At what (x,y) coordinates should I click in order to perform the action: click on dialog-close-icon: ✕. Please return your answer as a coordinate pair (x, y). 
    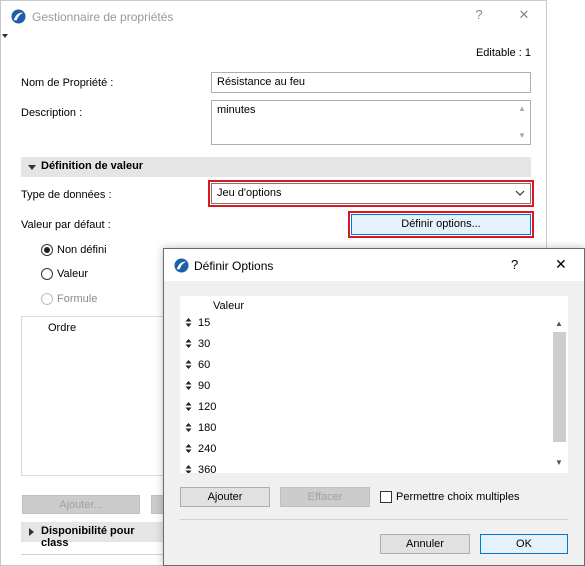
    Looking at the image, I should click on (561, 264).